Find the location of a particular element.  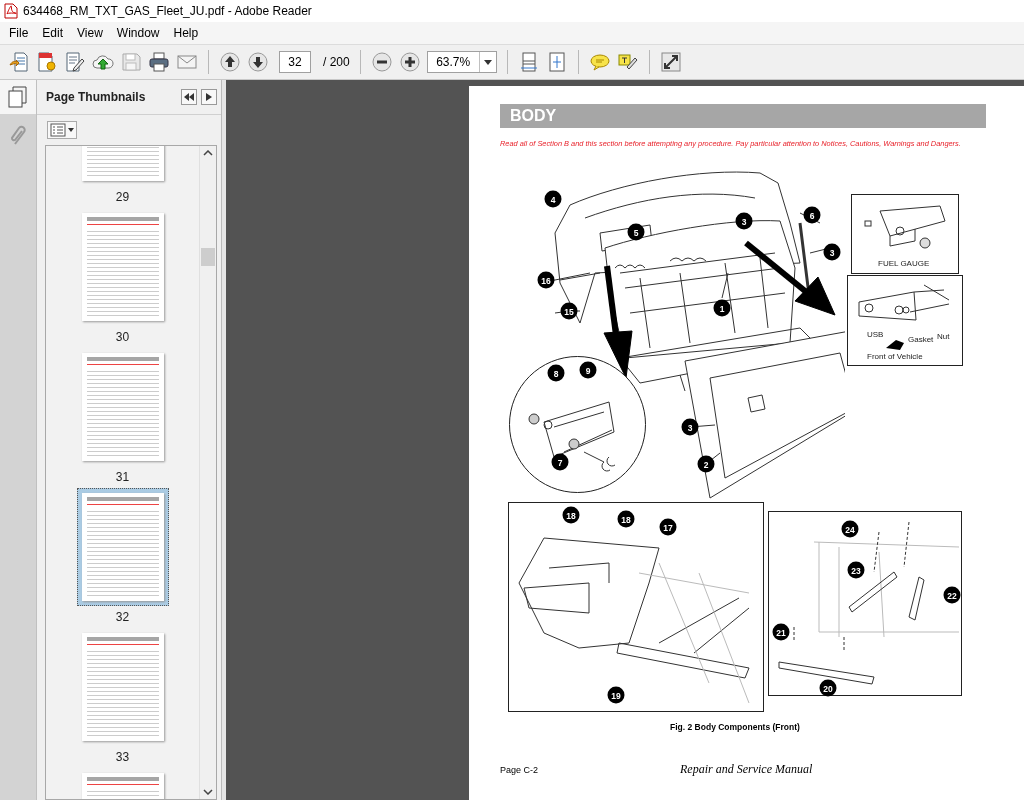

right-triangle-icon is located at coordinates (209, 97).